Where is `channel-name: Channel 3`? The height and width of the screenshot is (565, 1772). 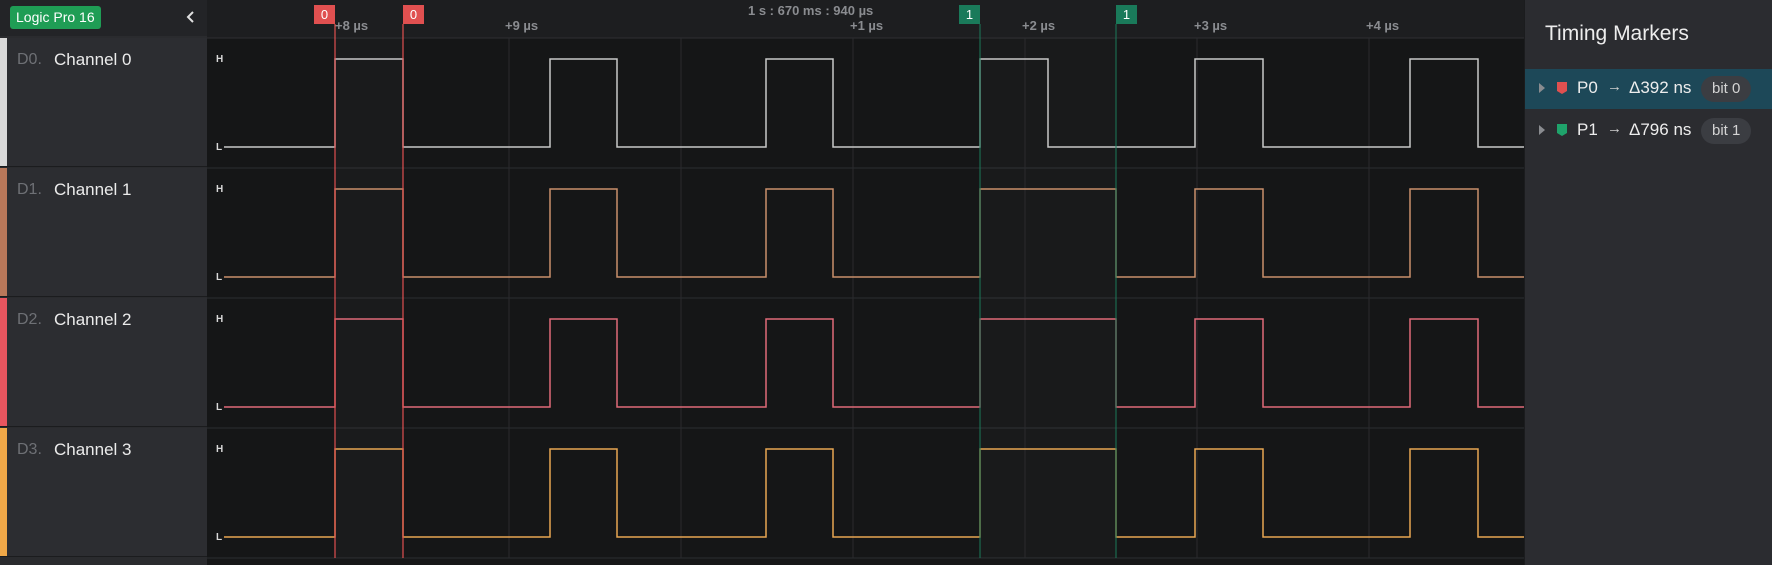
channel-name: Channel 3 is located at coordinates (93, 450).